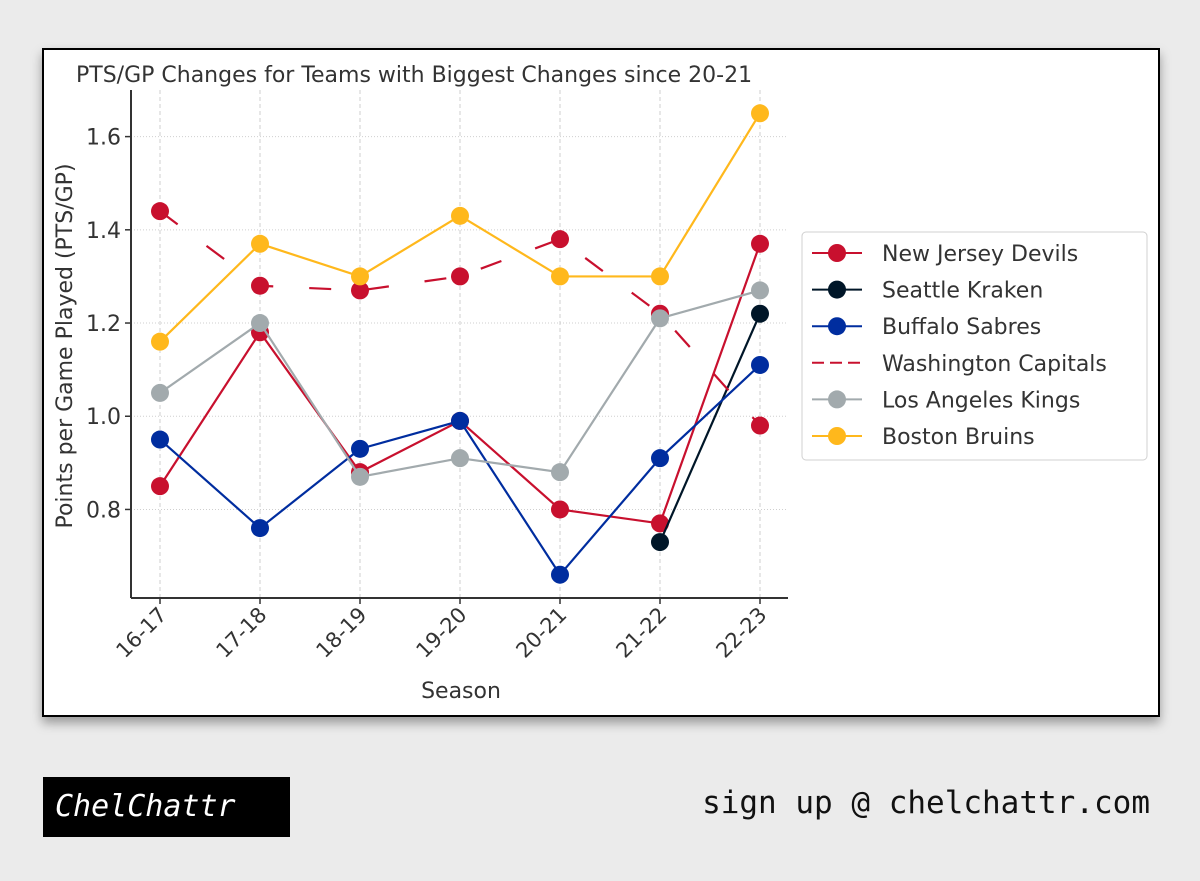  I want to click on y-tick-label: 1.4, so click(103, 231).